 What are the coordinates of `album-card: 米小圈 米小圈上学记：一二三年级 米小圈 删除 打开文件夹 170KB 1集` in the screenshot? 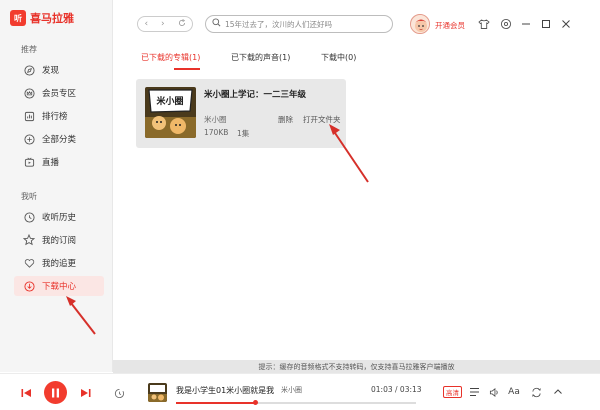 It's located at (241, 113).